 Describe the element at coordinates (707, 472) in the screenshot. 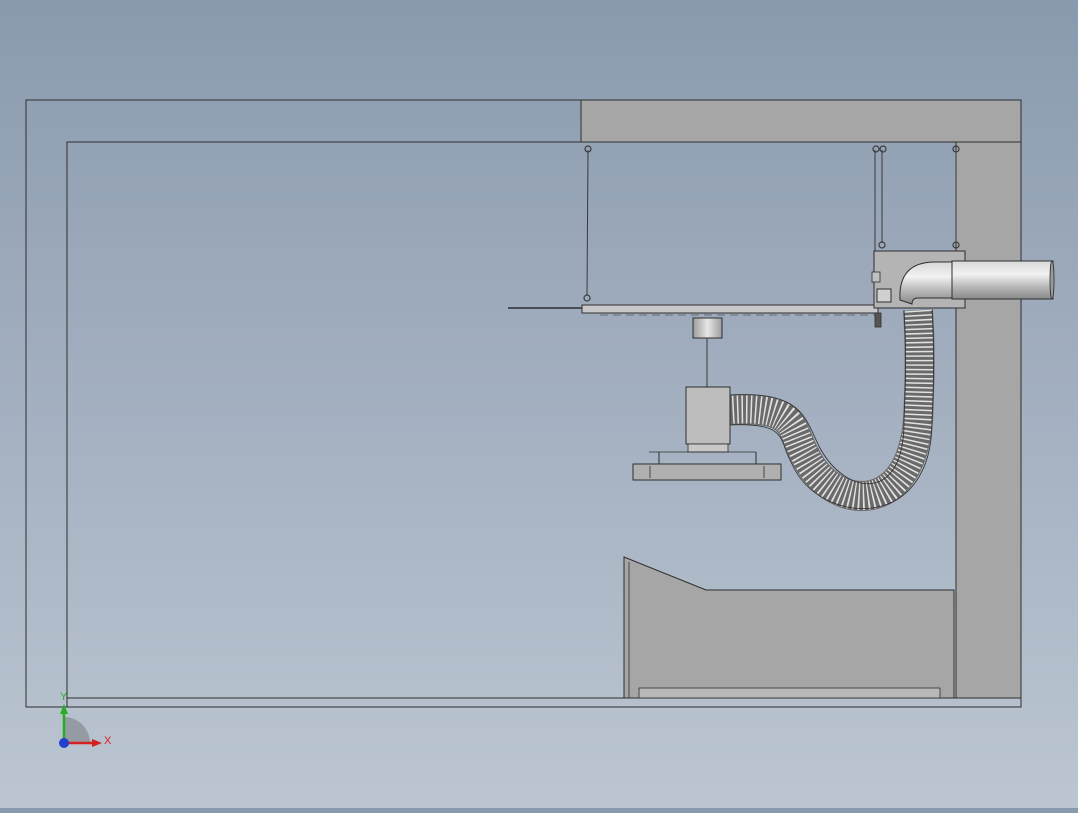

I see `capture-hood` at that location.